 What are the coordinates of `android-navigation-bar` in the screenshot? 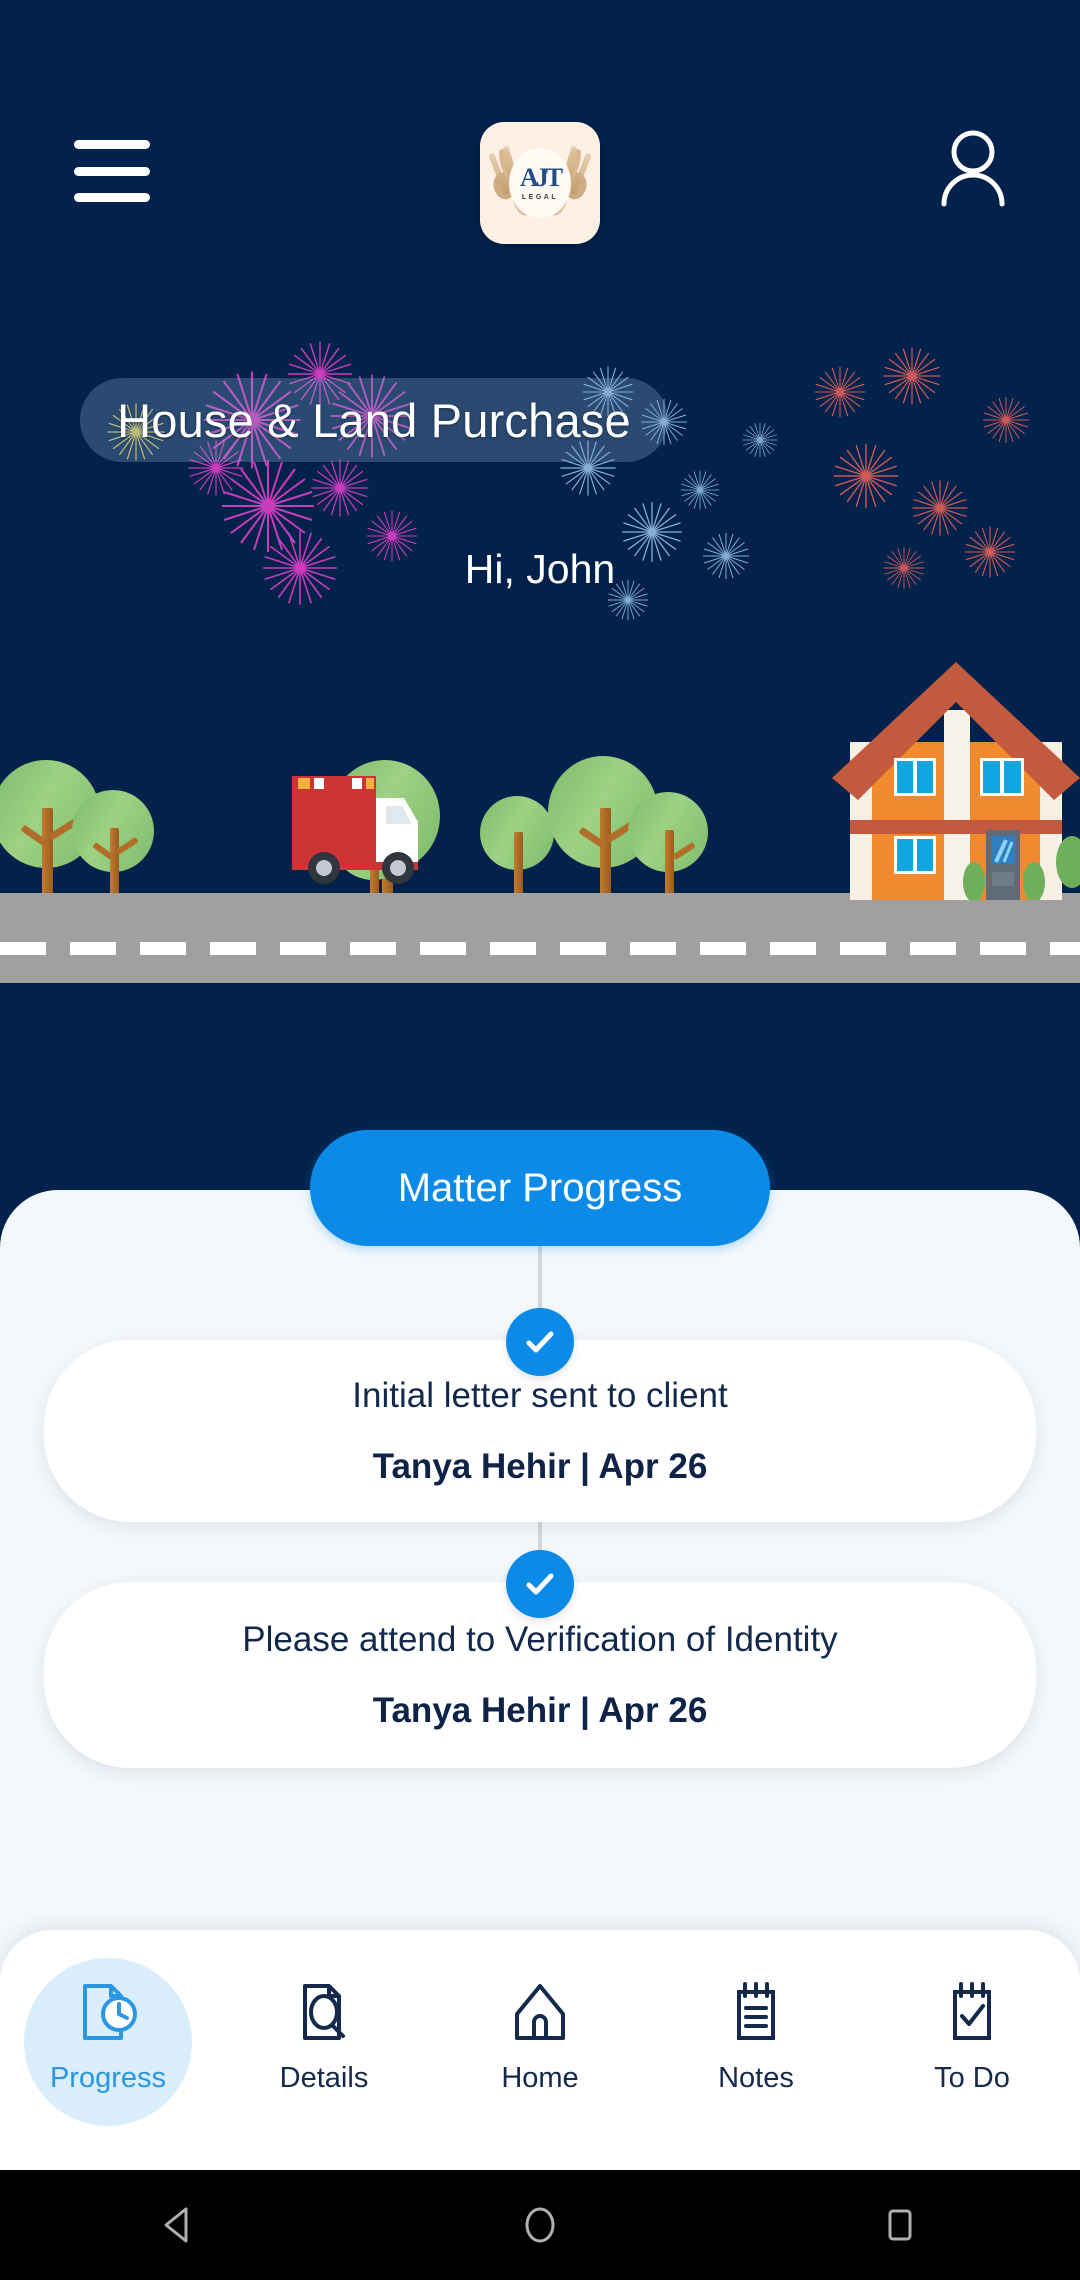 It's located at (540, 2225).